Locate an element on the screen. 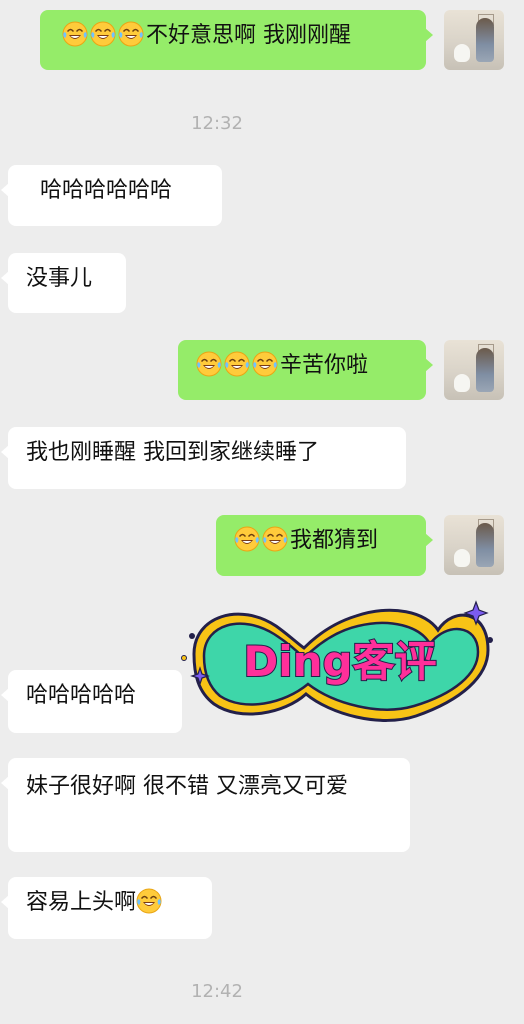 This screenshot has width=524, height=1024. message-text: 没事儿 is located at coordinates (59, 278).